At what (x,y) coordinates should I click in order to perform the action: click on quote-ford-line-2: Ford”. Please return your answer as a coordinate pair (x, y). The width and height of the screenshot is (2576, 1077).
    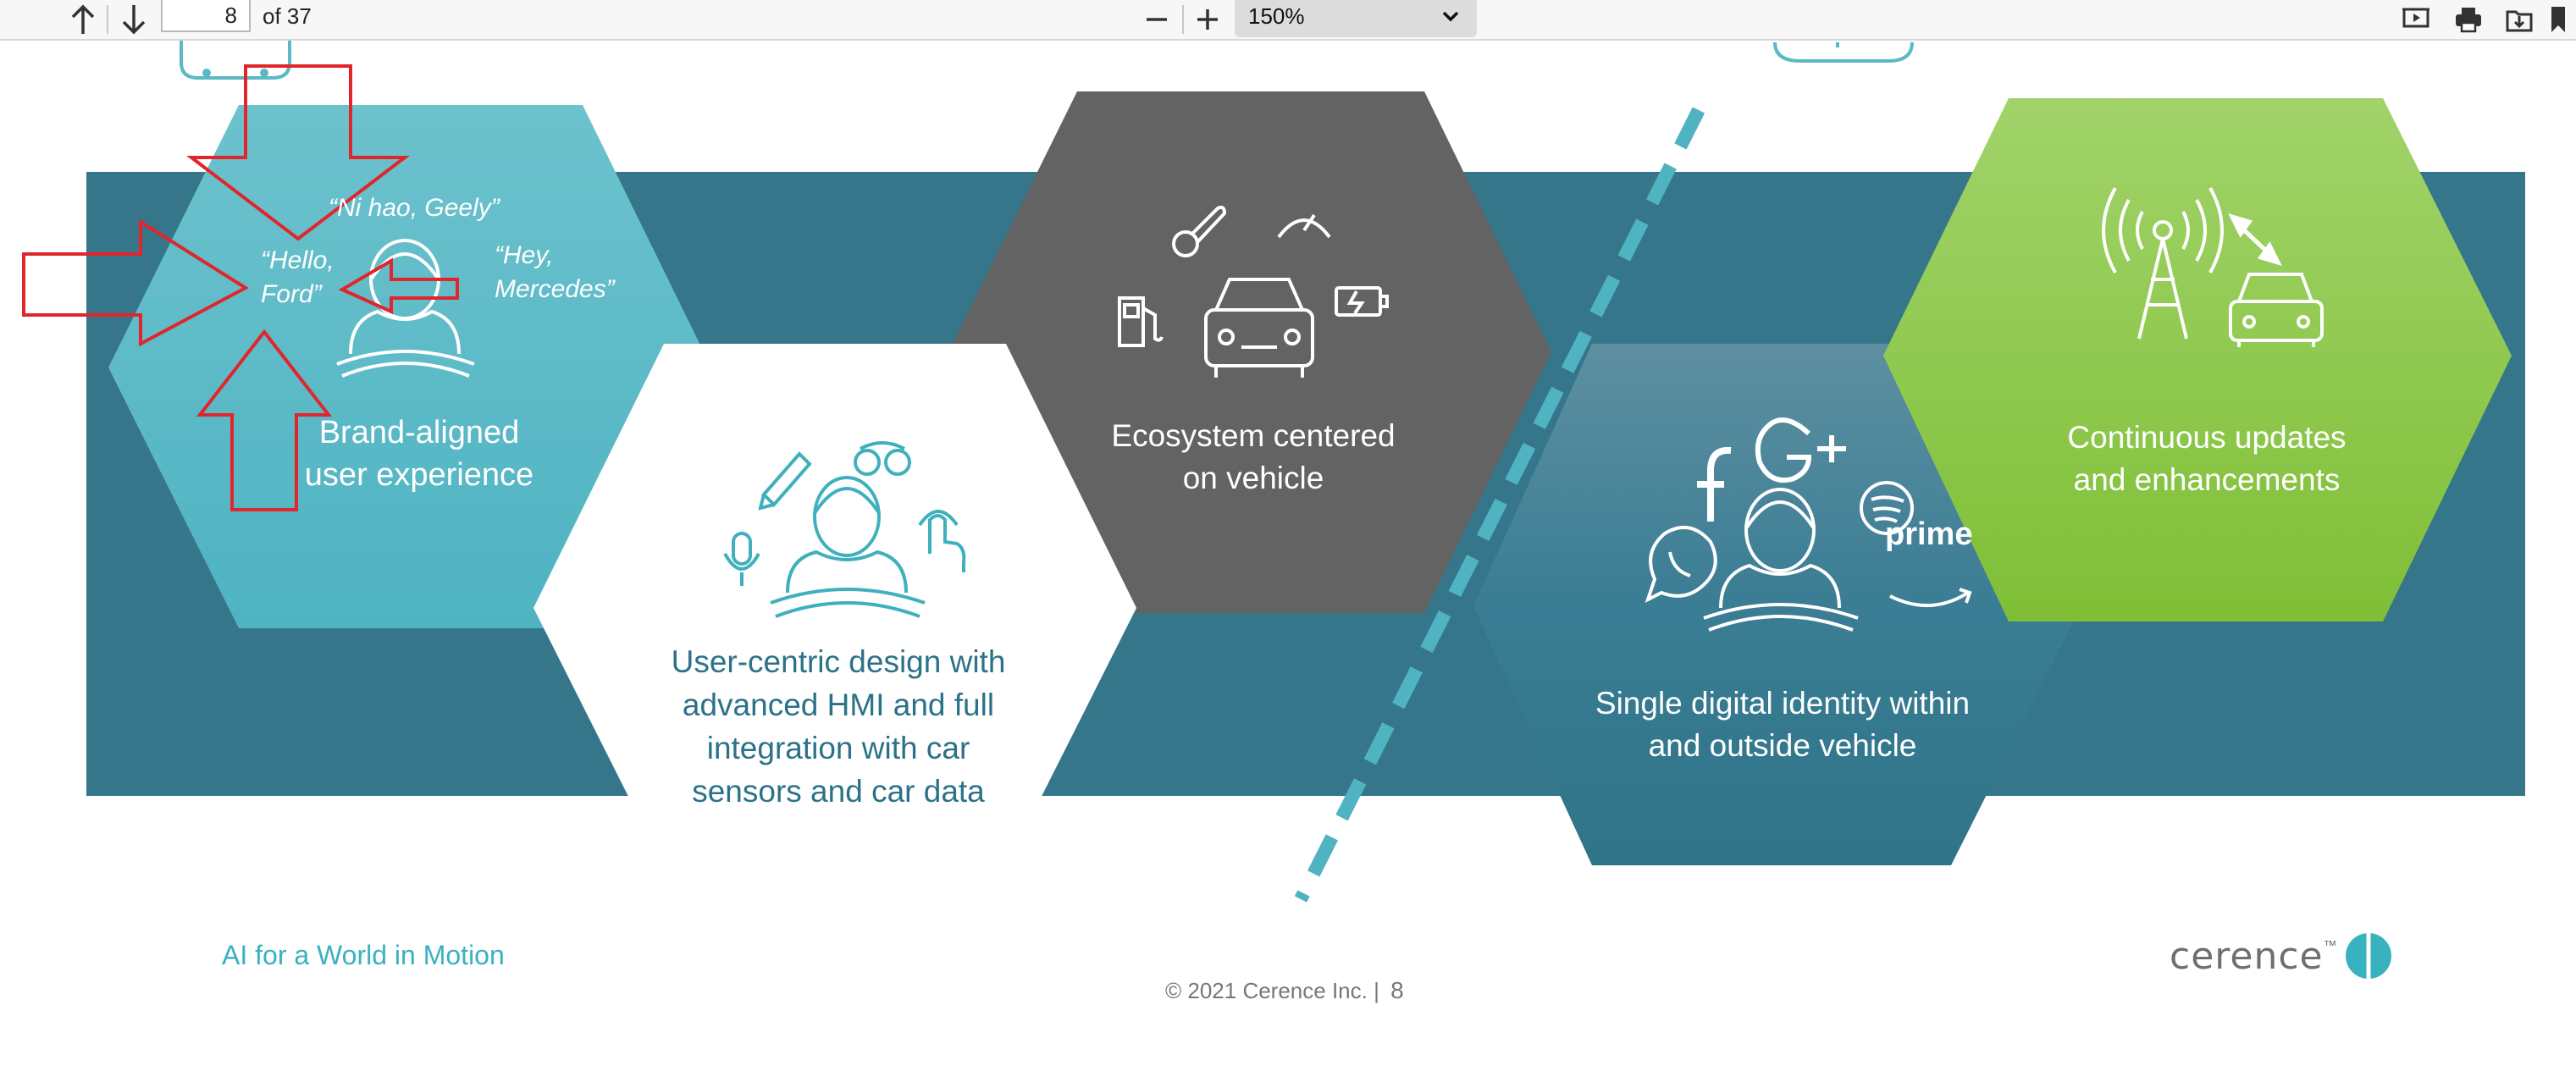
    Looking at the image, I should click on (291, 294).